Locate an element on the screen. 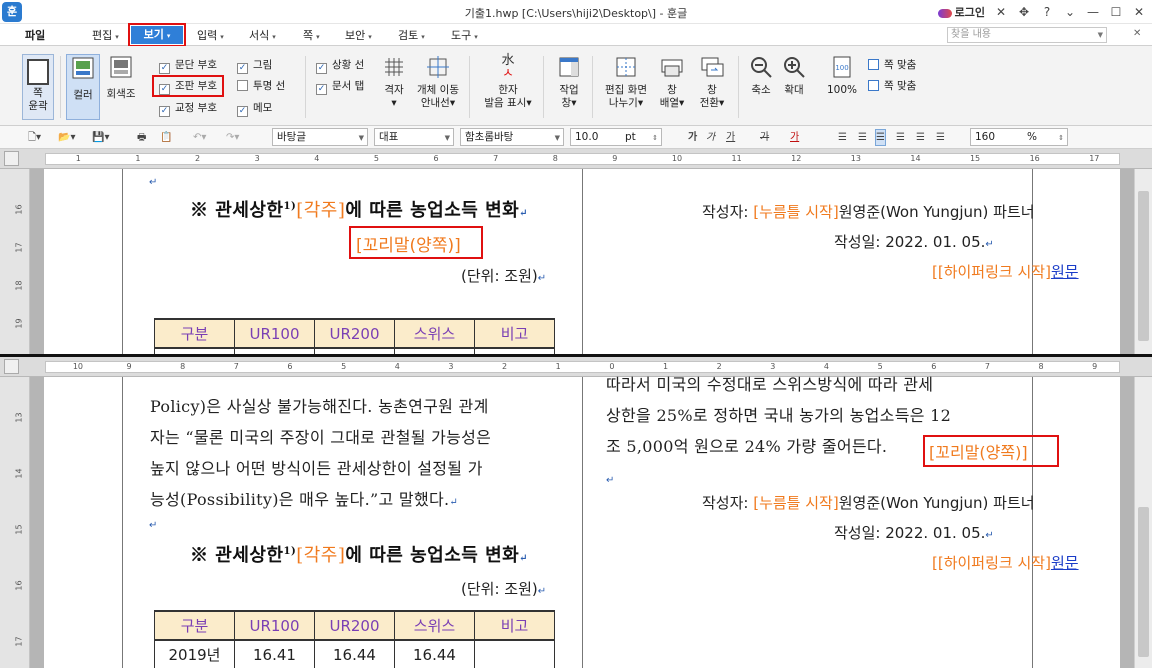  menu-file: 파일 is located at coordinates (35, 35).